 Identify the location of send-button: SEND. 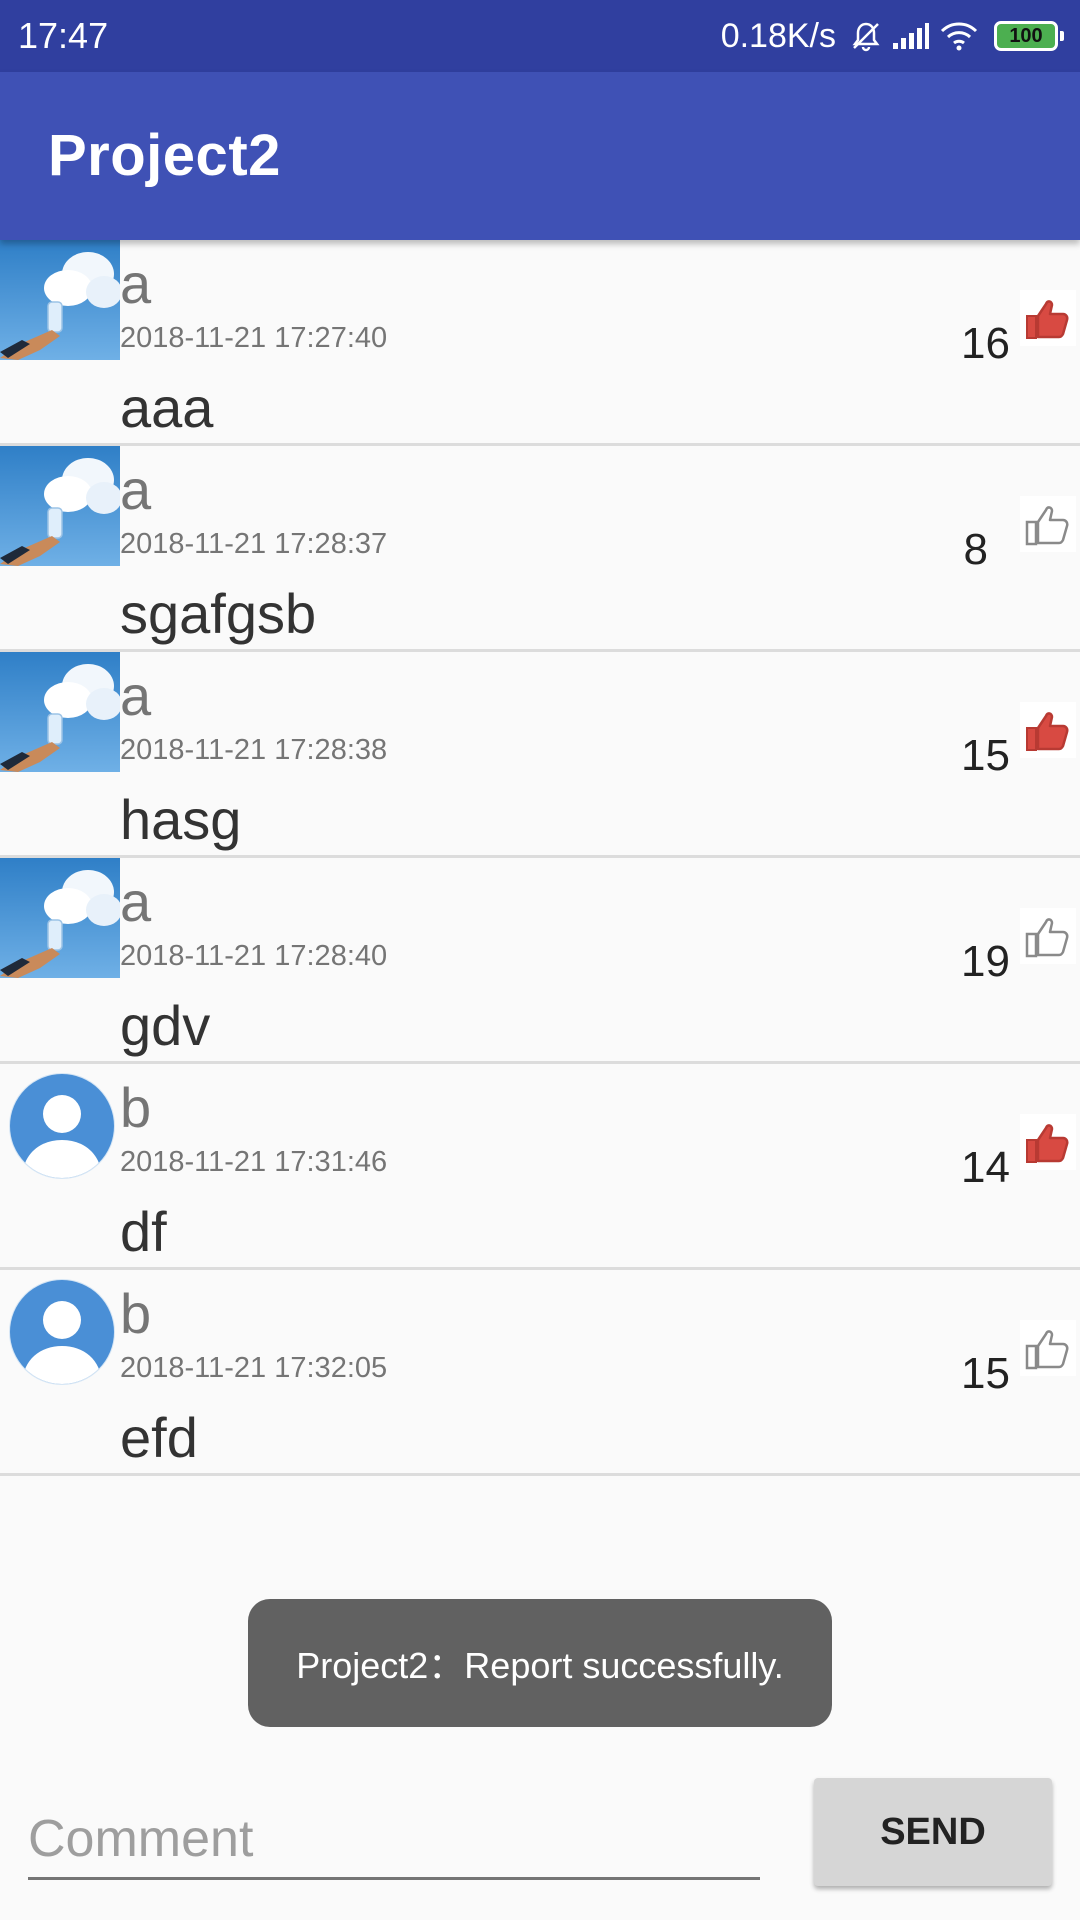
(933, 1832).